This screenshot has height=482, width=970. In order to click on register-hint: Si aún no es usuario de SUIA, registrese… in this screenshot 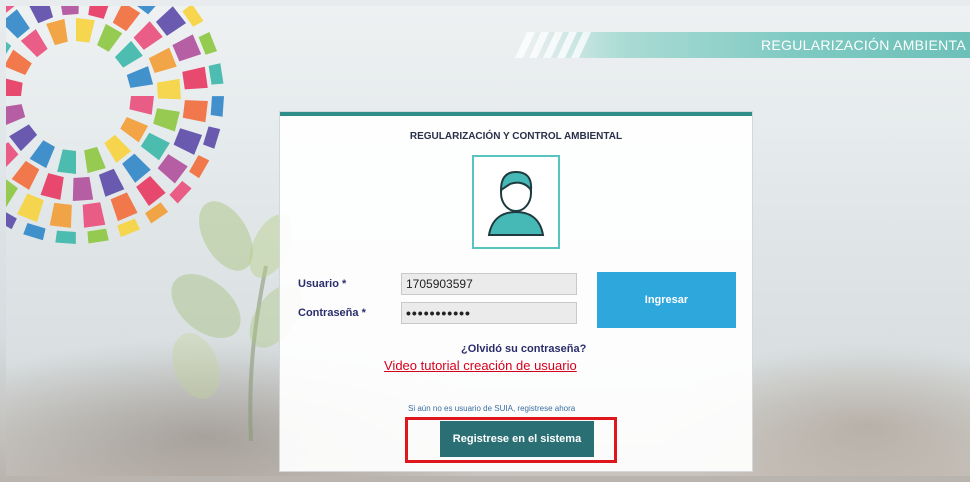, I will do `click(492, 408)`.